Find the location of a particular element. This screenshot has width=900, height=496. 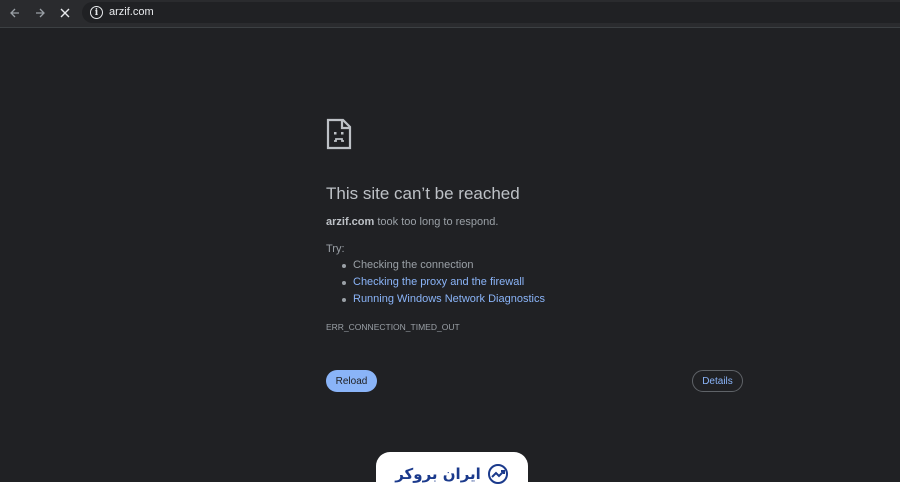

close-icon is located at coordinates (65, 13).